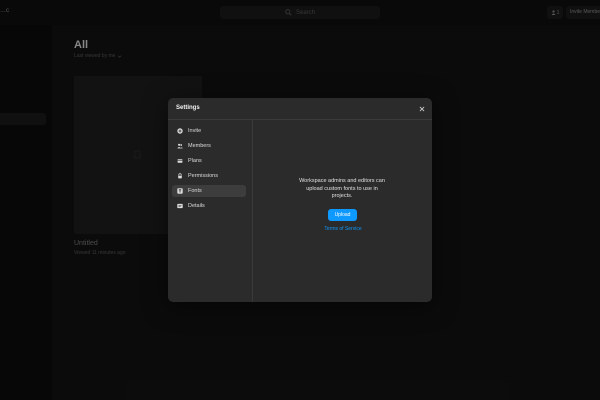  What do you see at coordinates (180, 161) in the screenshot?
I see `plans-icon` at bounding box center [180, 161].